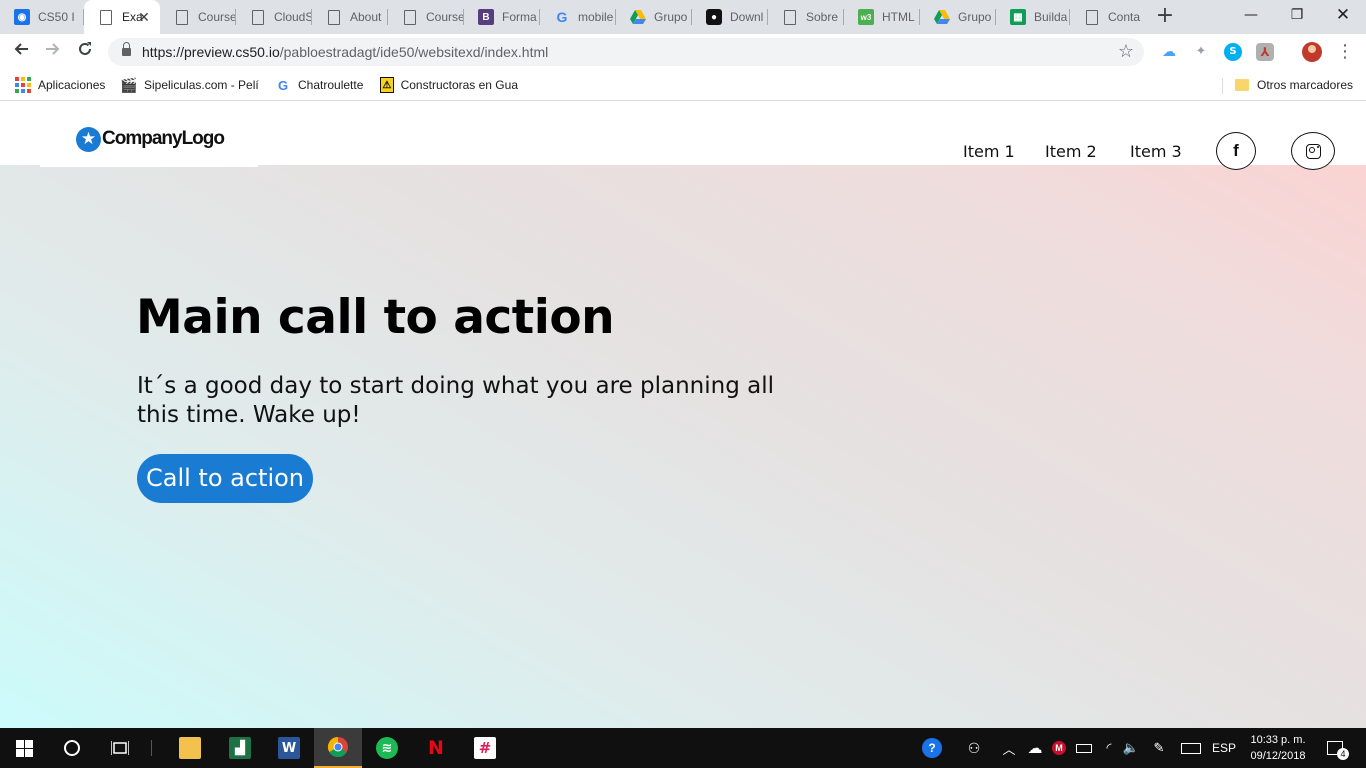 The width and height of the screenshot is (1366, 768). I want to click on minimize-button: —, so click(1251, 15).